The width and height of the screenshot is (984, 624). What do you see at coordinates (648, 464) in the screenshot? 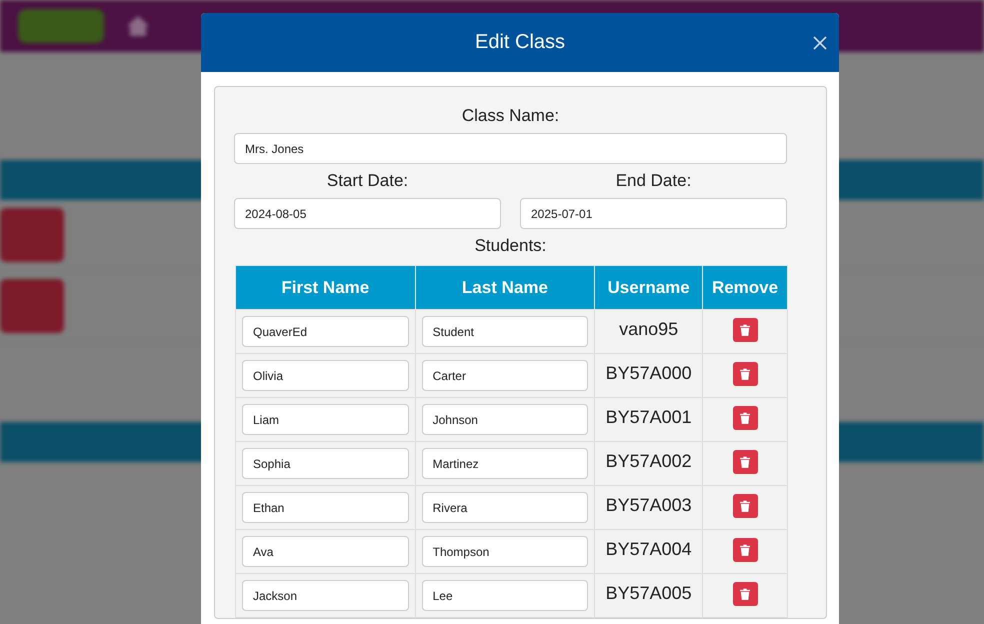
I see `username-cell: BY57A002` at bounding box center [648, 464].